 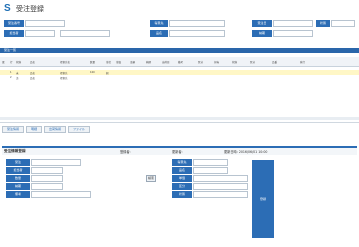 What do you see at coordinates (125, 152) in the screenshot?
I see `detail-meta-creator: 登録者:` at bounding box center [125, 152].